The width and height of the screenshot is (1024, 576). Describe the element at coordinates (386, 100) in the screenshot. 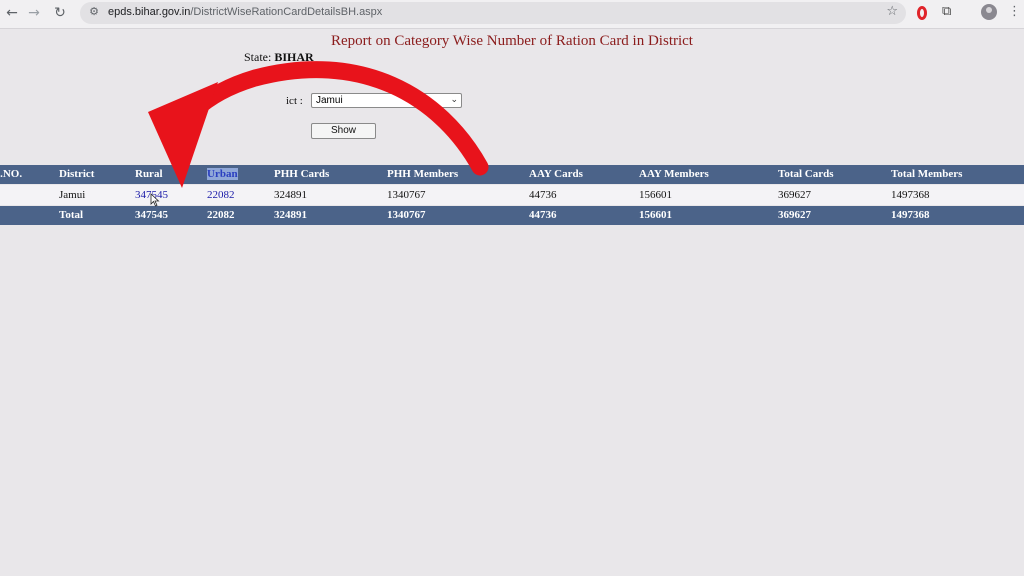

I see `district-select: Jamui ⌄` at that location.